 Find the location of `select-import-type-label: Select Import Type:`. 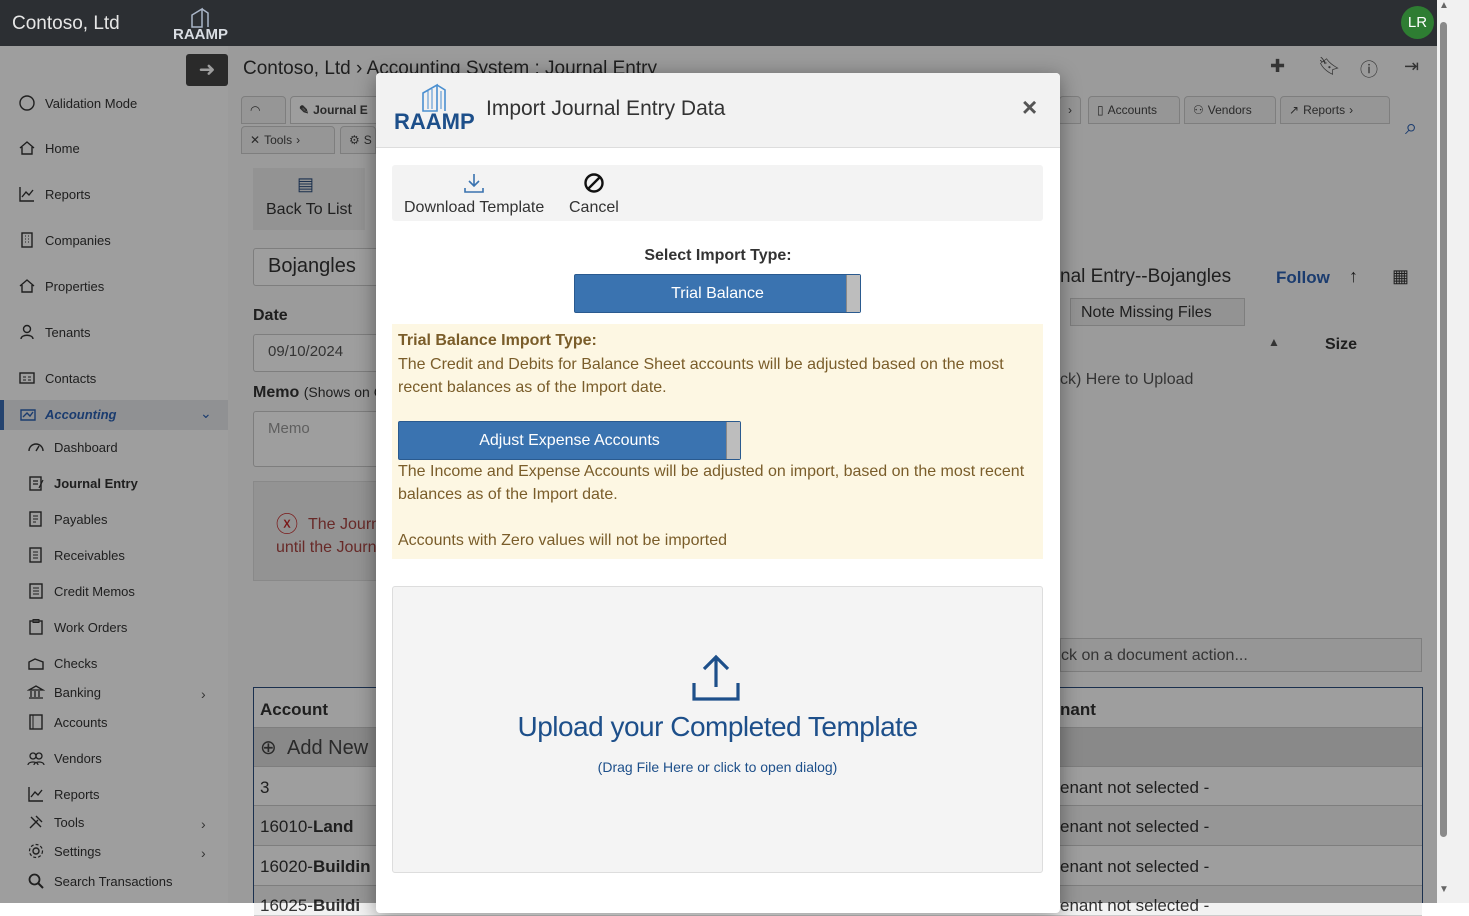

select-import-type-label: Select Import Type: is located at coordinates (718, 255).